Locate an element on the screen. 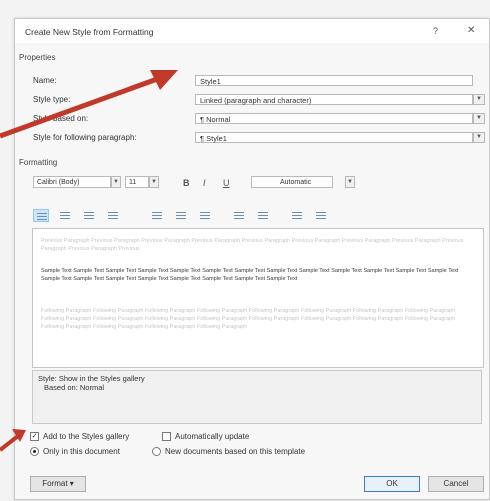 The width and height of the screenshot is (490, 501). align-left-button is located at coordinates (41, 215).